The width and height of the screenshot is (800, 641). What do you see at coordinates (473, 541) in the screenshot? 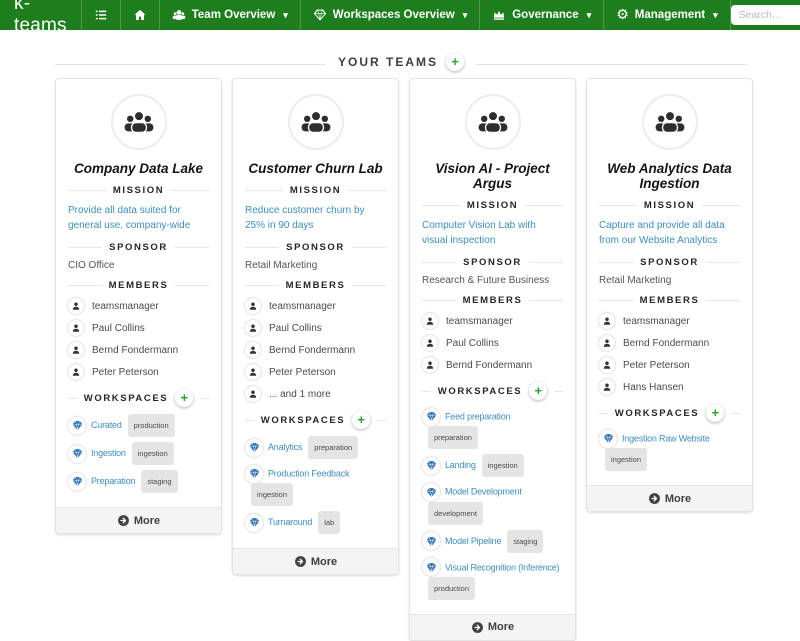
I see `workspace-link: Model Pipeline` at bounding box center [473, 541].